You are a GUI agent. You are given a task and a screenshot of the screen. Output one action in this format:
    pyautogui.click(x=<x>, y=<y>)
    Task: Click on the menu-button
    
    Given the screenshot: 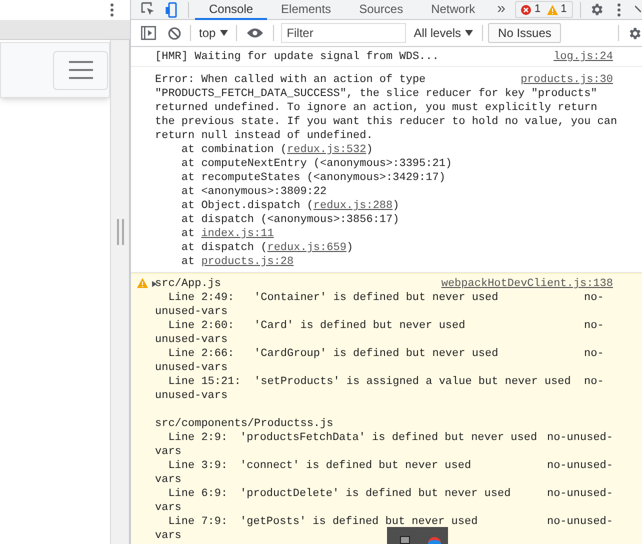 What is the action you would take?
    pyautogui.click(x=80, y=70)
    